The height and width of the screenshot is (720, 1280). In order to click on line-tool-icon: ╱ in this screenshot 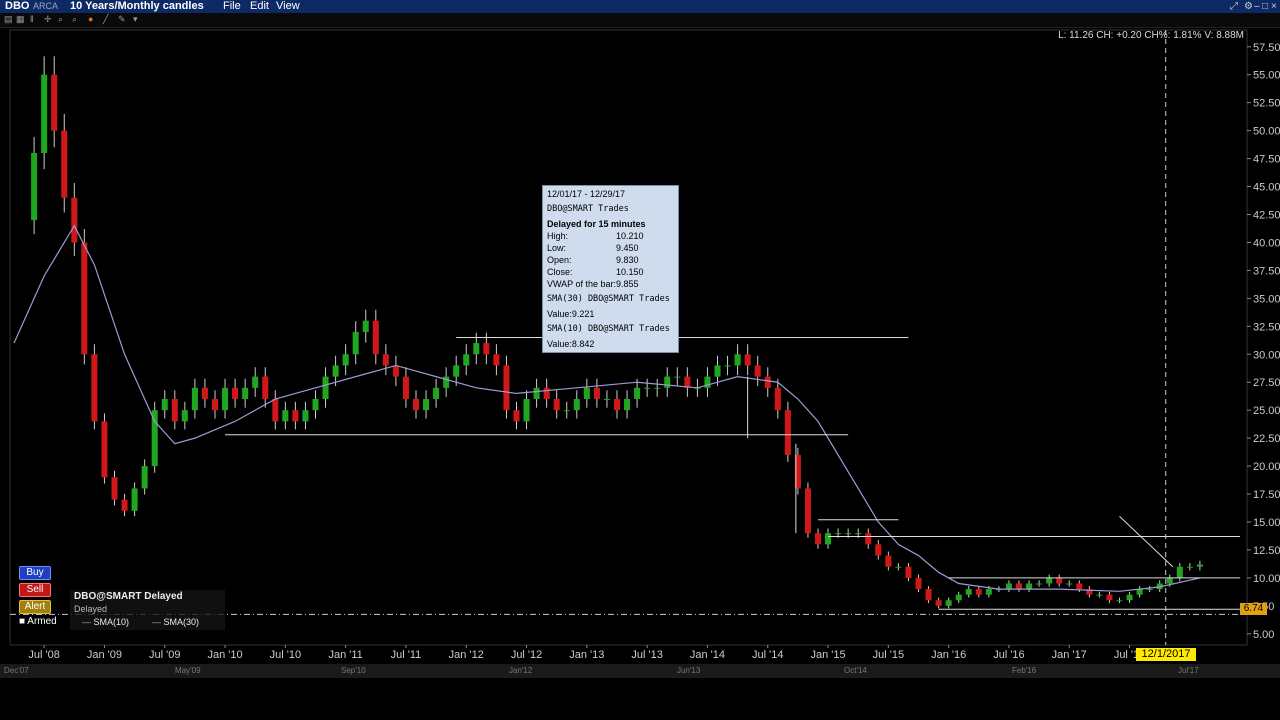, I will do `click(107, 19)`.